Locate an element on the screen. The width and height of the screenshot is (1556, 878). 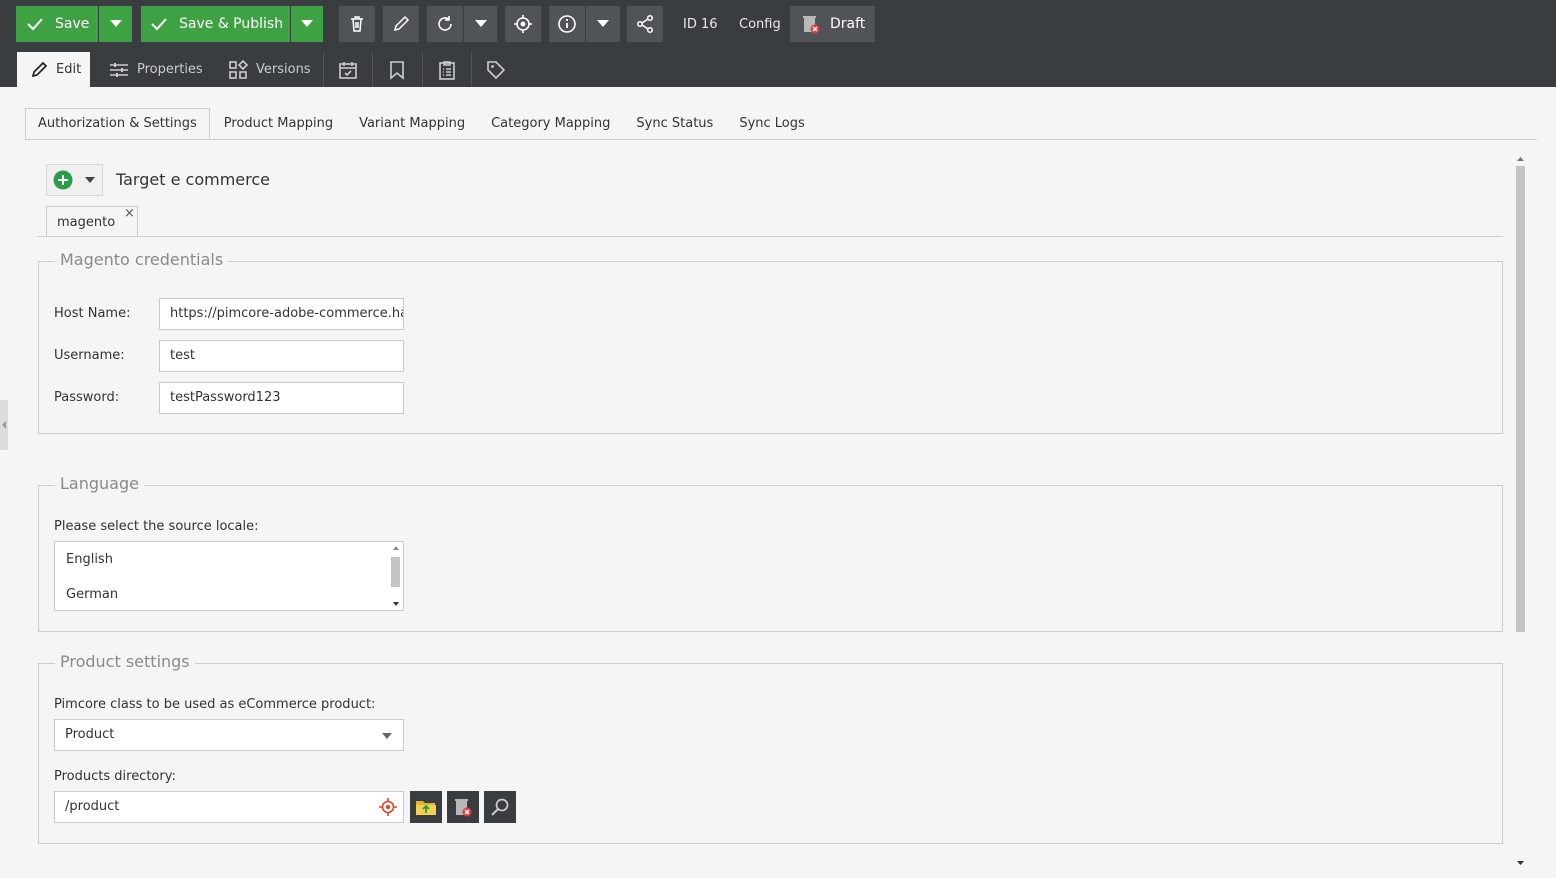
product-class-value: Product is located at coordinates (90, 734).